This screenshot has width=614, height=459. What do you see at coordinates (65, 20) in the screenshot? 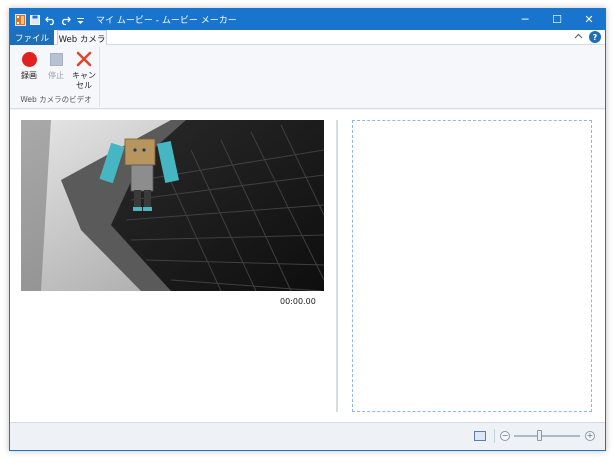
I see `redo-icon` at bounding box center [65, 20].